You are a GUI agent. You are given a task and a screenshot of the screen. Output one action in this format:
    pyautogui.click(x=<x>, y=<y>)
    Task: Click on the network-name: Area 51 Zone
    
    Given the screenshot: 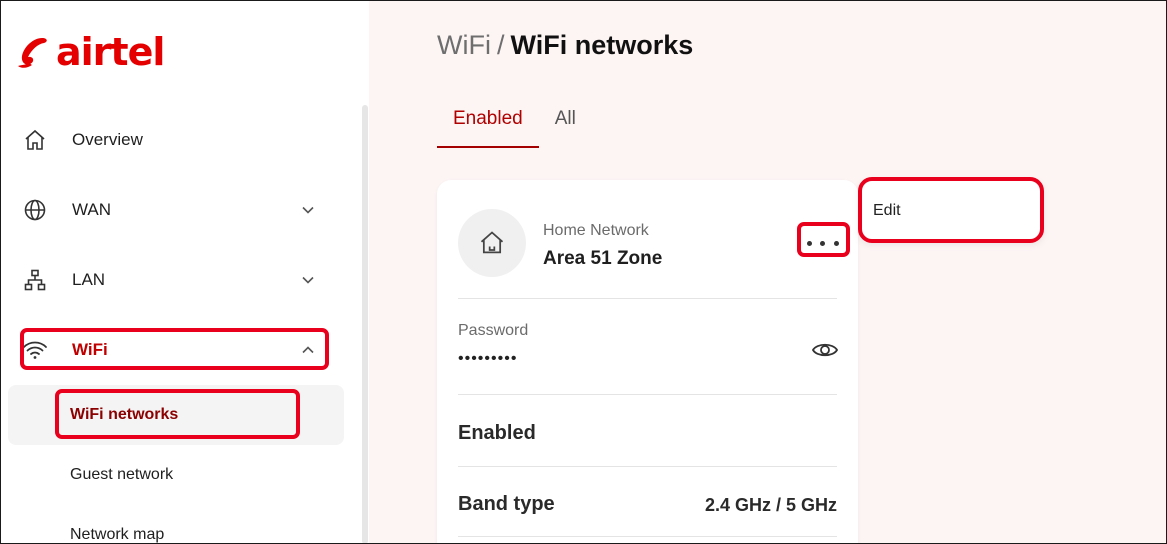 What is the action you would take?
    pyautogui.click(x=603, y=258)
    